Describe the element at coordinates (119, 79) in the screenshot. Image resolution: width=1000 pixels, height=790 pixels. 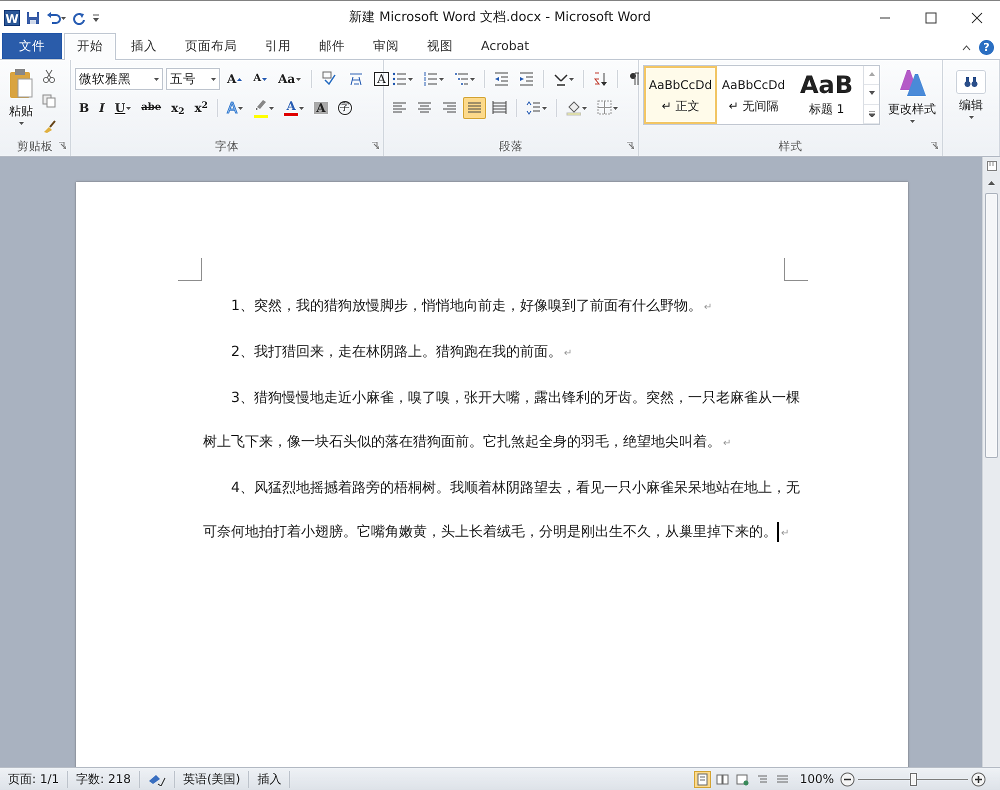
I see `font-name-field: 微软雅黑` at that location.